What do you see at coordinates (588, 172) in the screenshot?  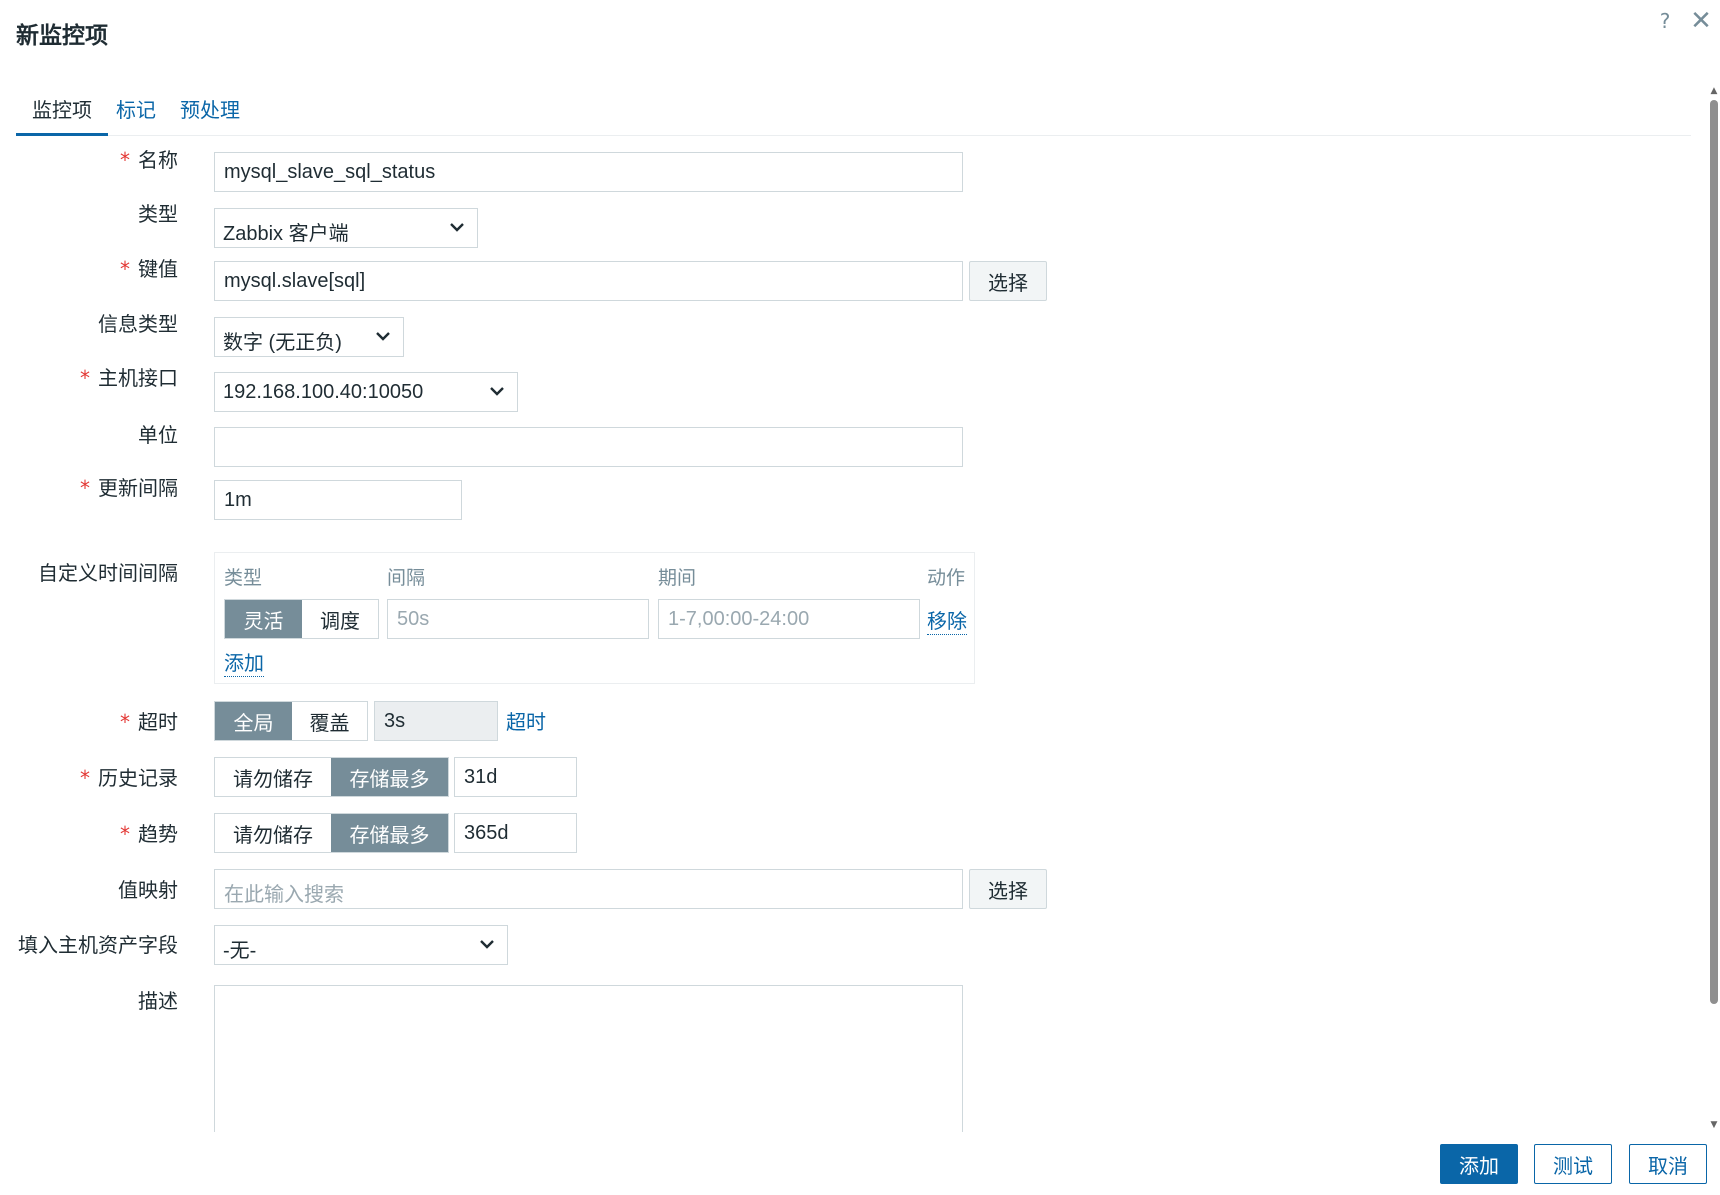 I see `name-input: mysql_slave_sql_status` at bounding box center [588, 172].